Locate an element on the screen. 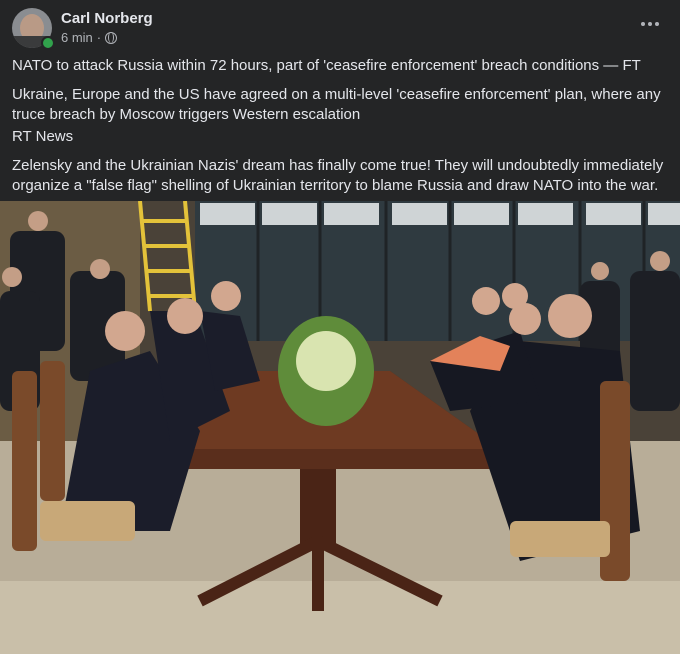  window-panes is located at coordinates (440, 214).